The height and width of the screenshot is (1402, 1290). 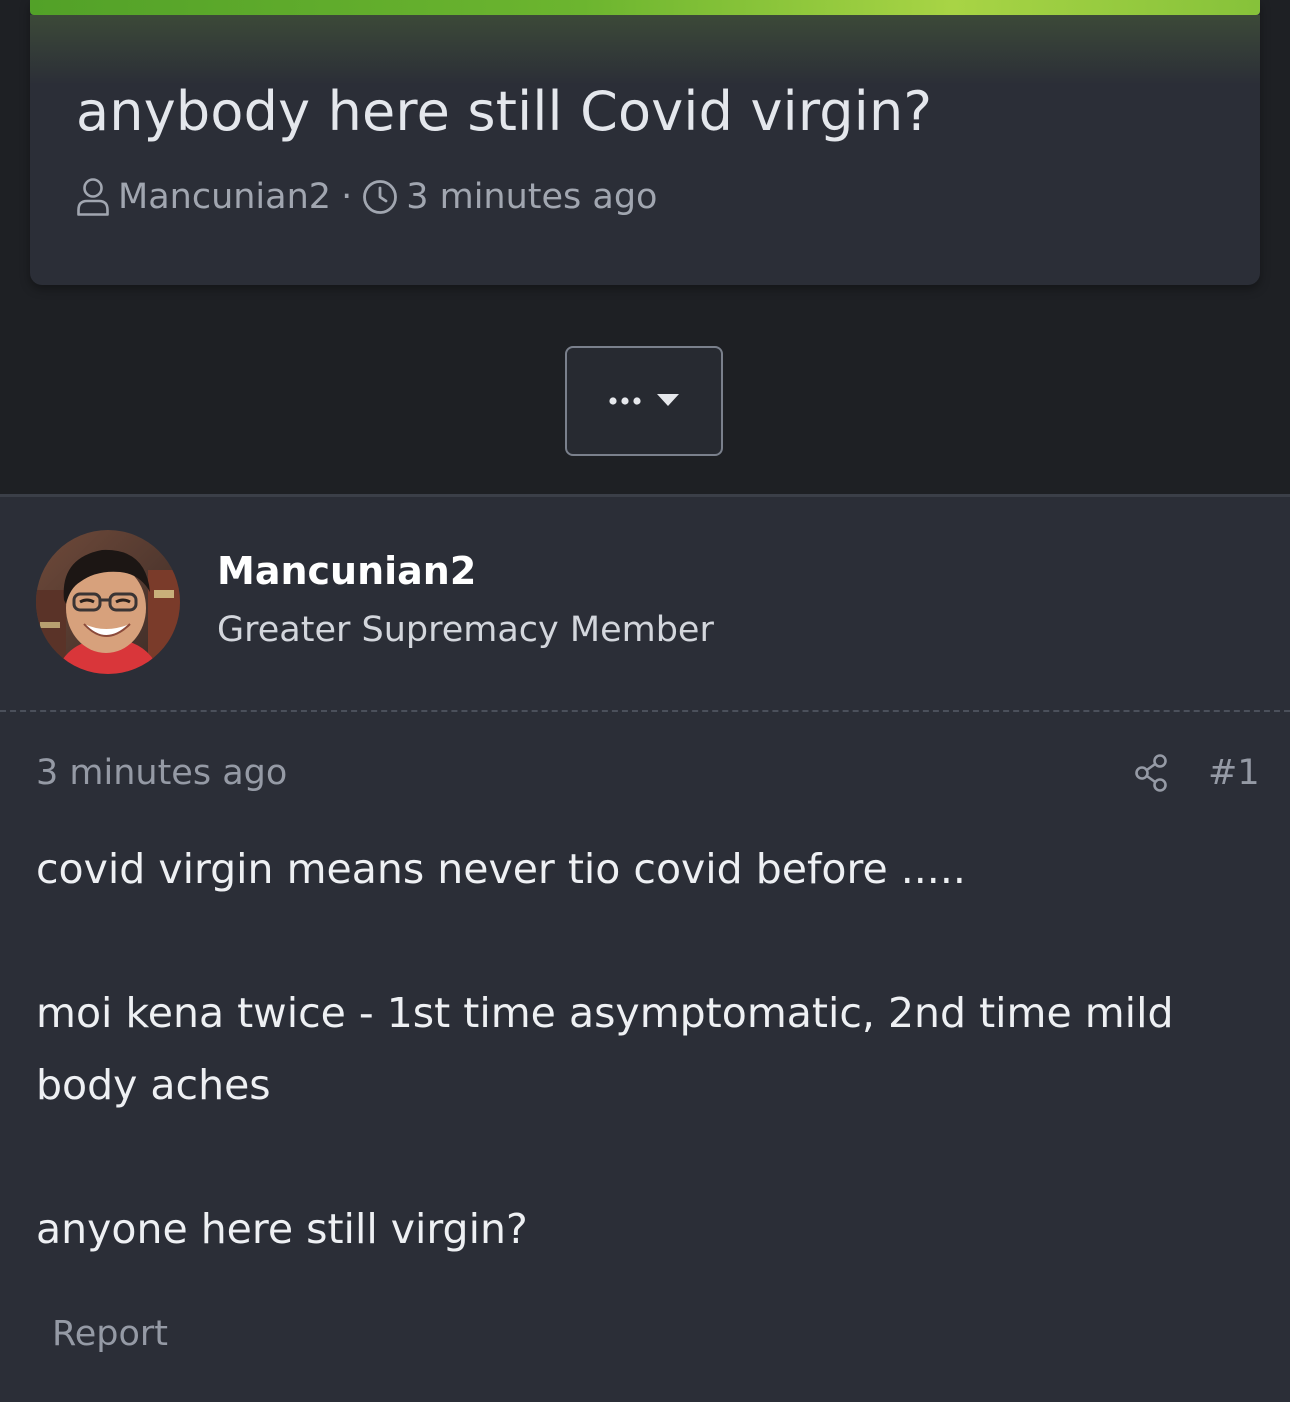 What do you see at coordinates (224, 197) in the screenshot?
I see `thread-author-link: Mancunian2` at bounding box center [224, 197].